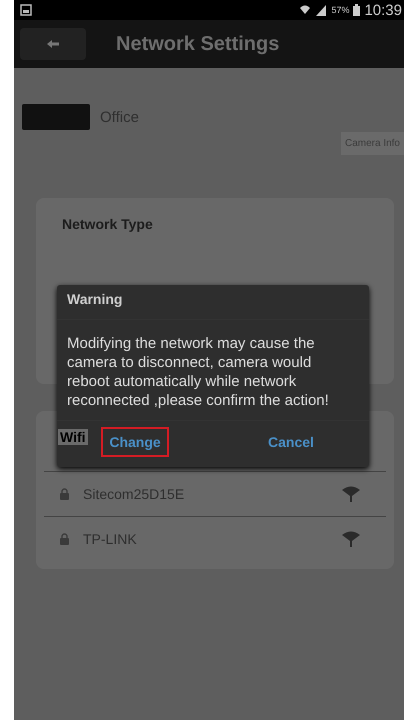  What do you see at coordinates (26, 10) in the screenshot?
I see `image-icon` at bounding box center [26, 10].